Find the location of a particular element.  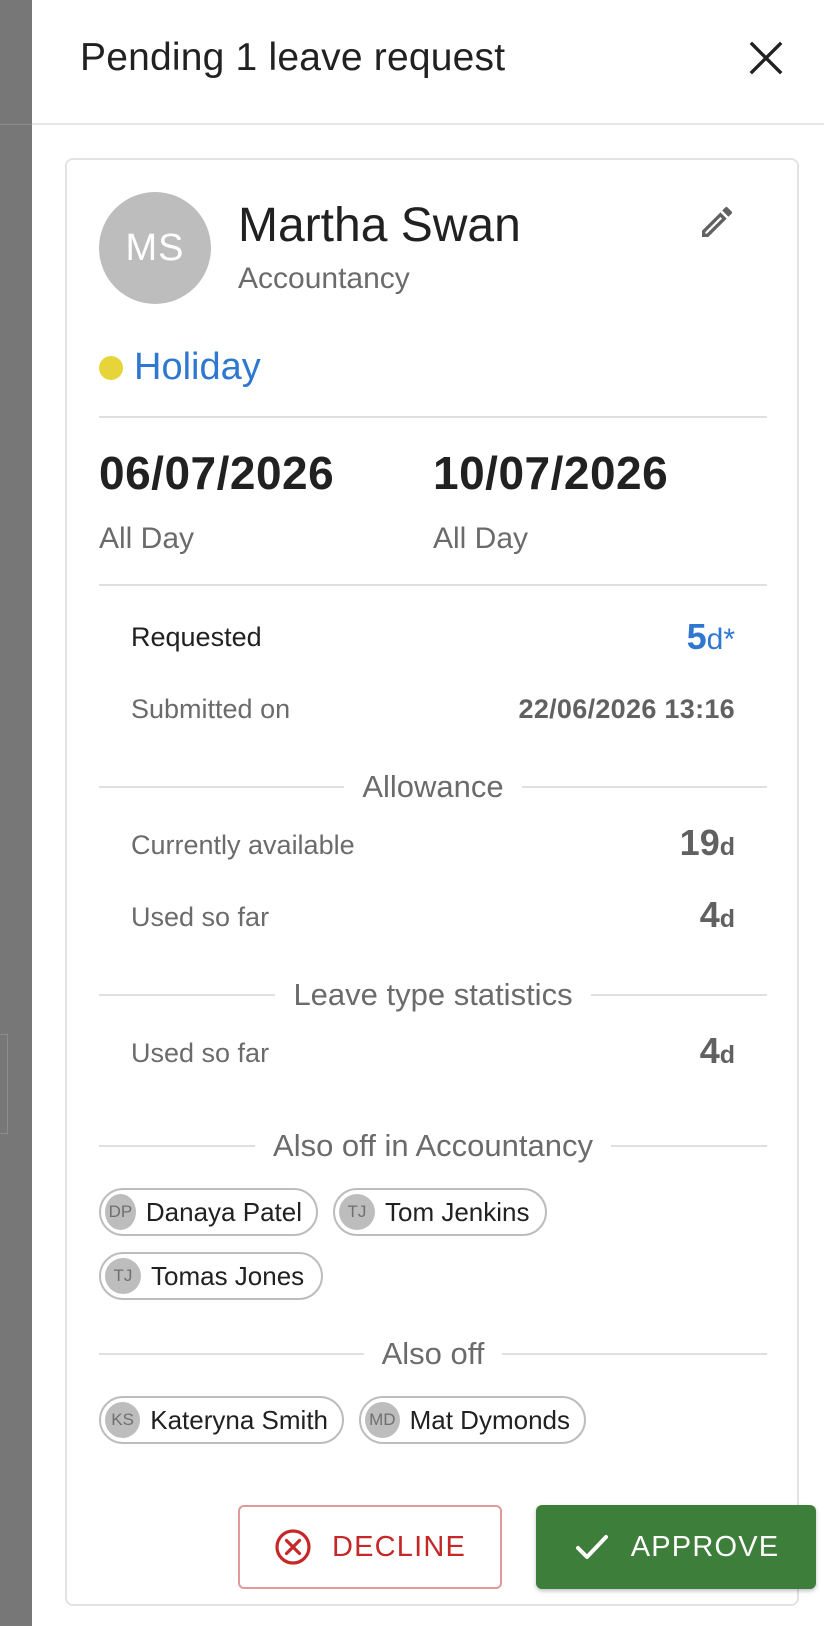

type-used-so-far-value: 4d is located at coordinates (717, 1051).